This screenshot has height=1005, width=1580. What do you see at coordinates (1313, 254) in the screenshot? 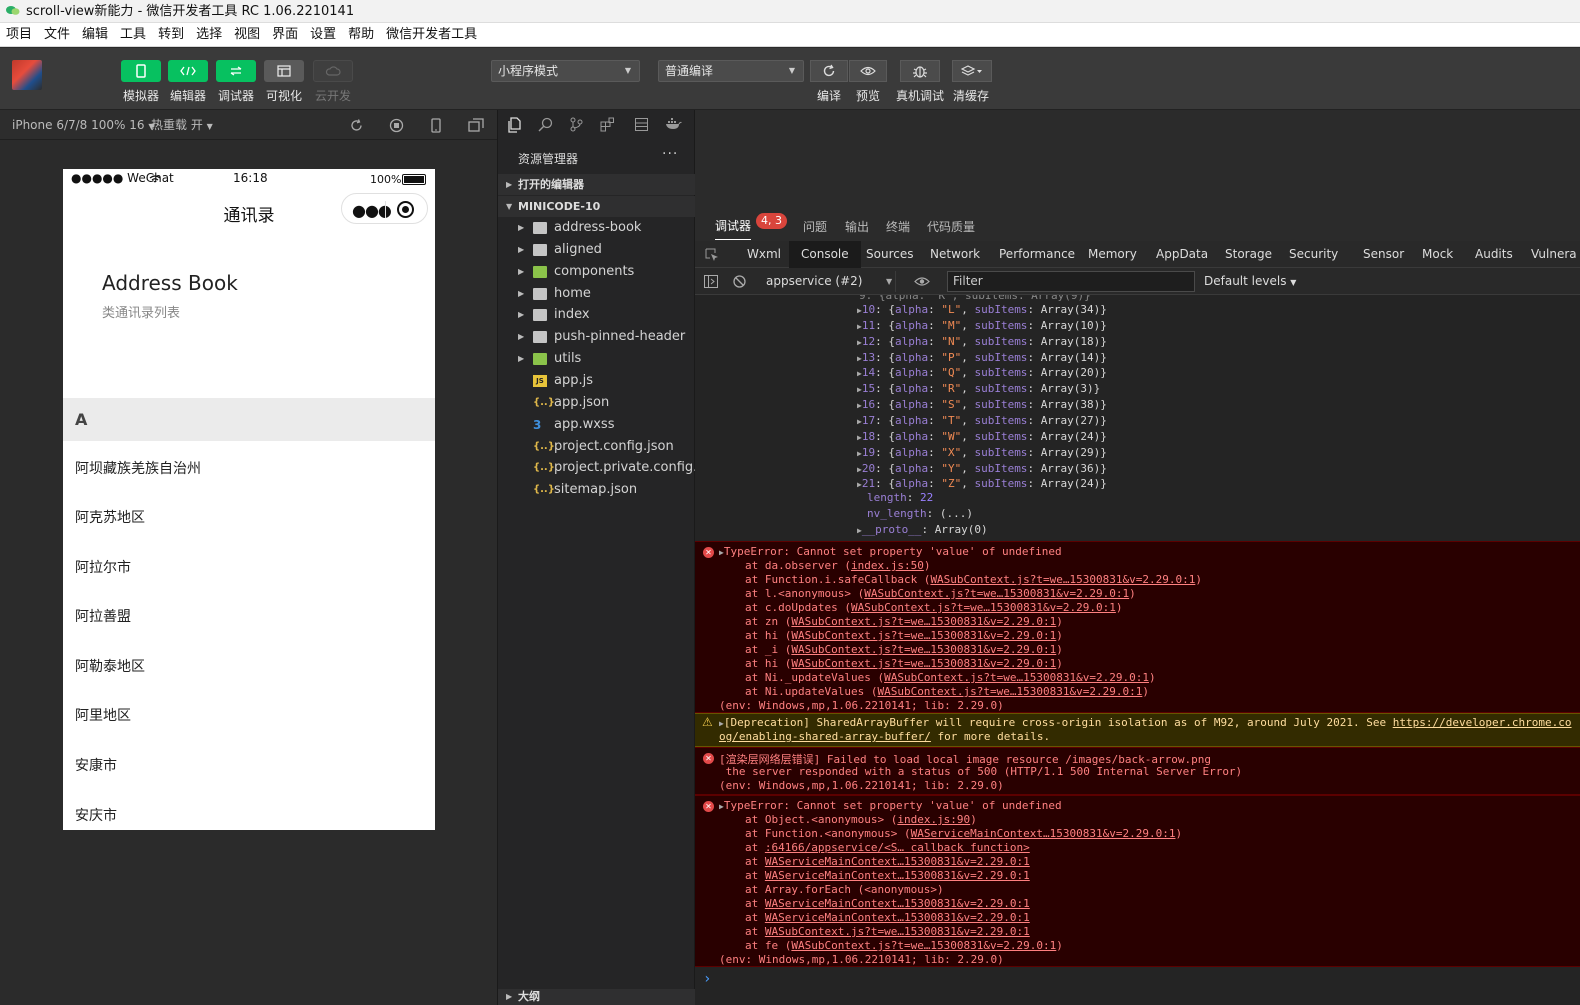
I see `tab-security: Security` at bounding box center [1313, 254].